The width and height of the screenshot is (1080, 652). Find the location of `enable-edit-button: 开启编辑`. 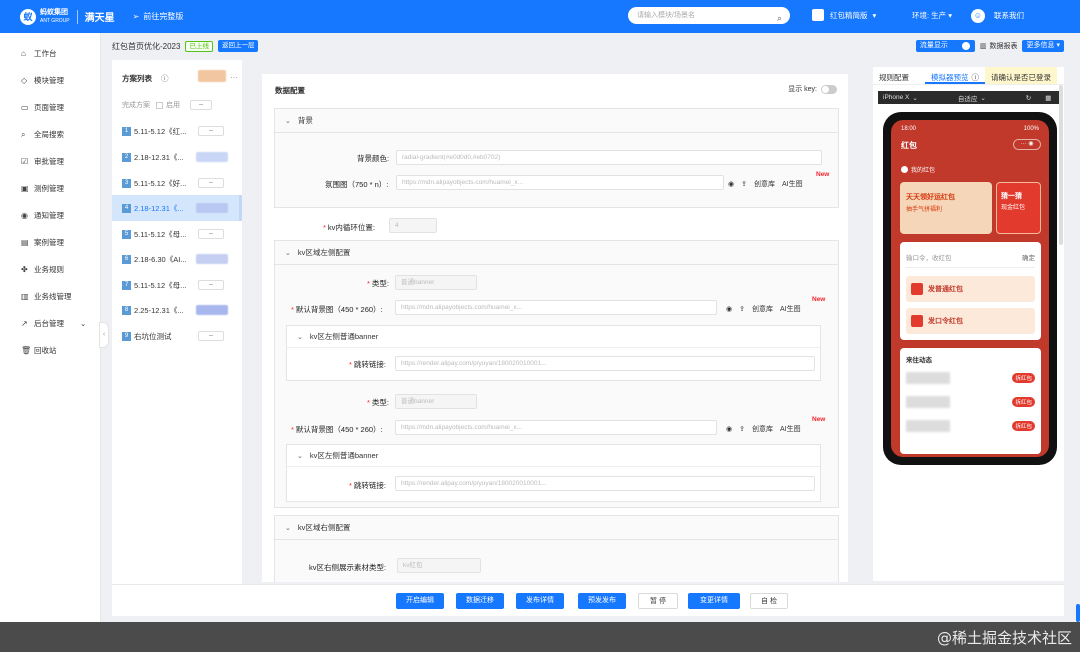

enable-edit-button: 开启编辑 is located at coordinates (420, 601).